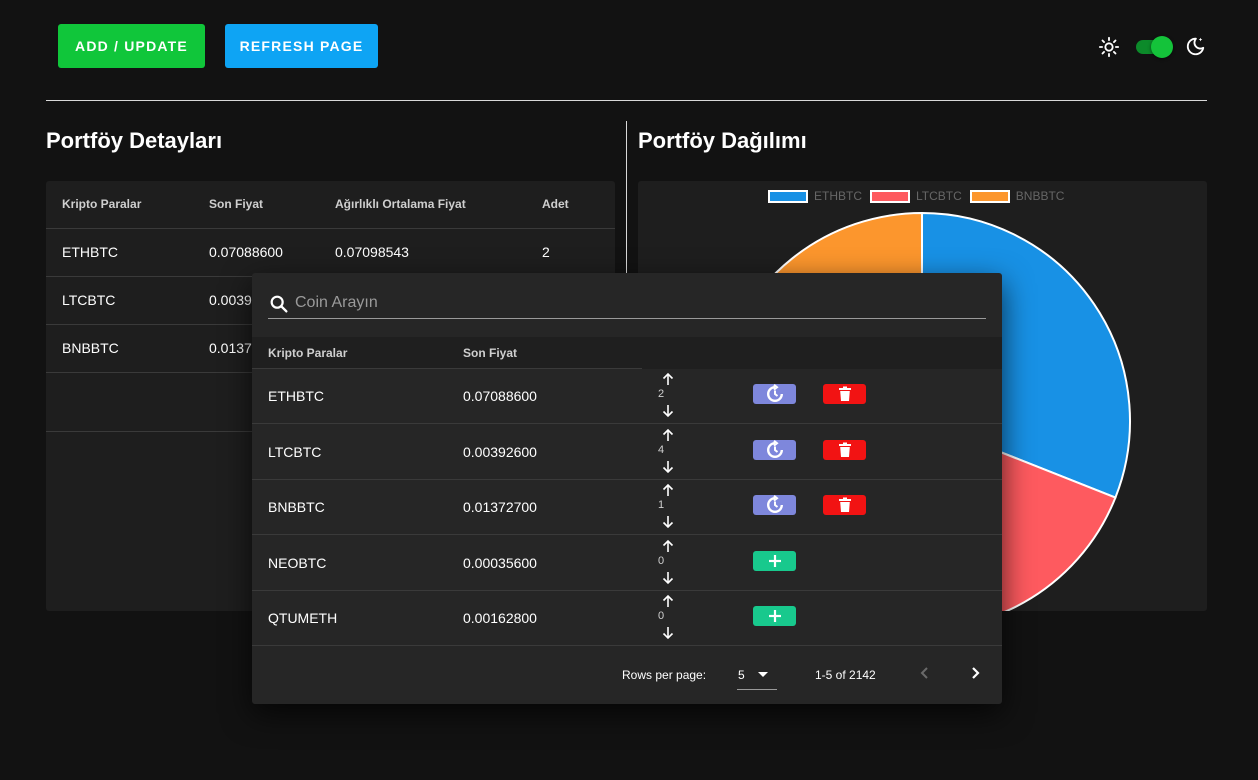 The height and width of the screenshot is (780, 1258). What do you see at coordinates (664, 675) in the screenshot?
I see `rows-per-page-label: Rows per page:` at bounding box center [664, 675].